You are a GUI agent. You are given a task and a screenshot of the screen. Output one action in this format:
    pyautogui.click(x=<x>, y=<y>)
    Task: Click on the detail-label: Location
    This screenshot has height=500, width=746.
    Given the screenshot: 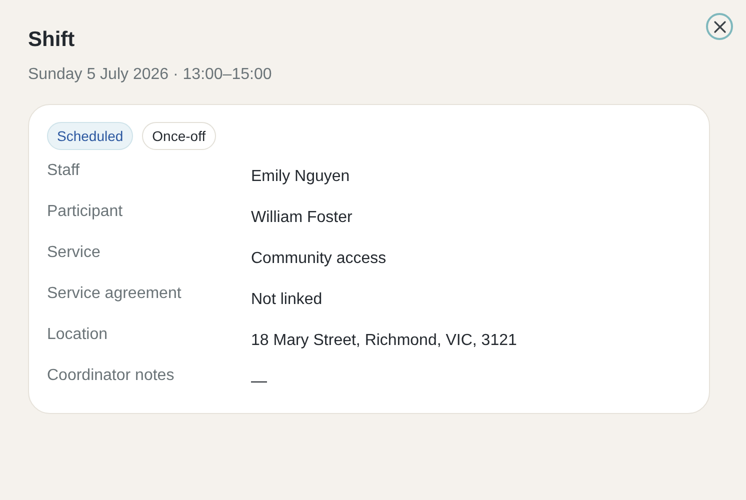 What is the action you would take?
    pyautogui.click(x=77, y=334)
    